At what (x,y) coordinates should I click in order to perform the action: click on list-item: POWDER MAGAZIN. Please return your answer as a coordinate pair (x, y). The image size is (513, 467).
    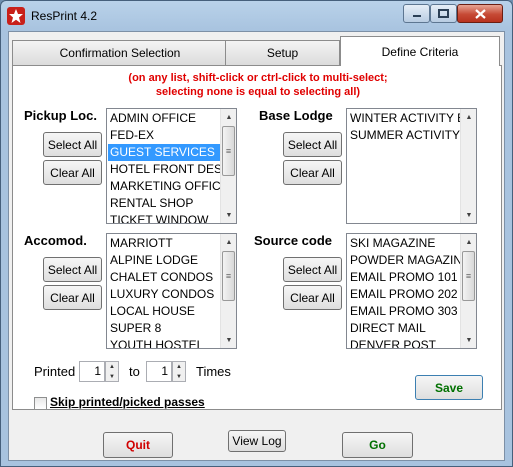
    Looking at the image, I should click on (404, 260).